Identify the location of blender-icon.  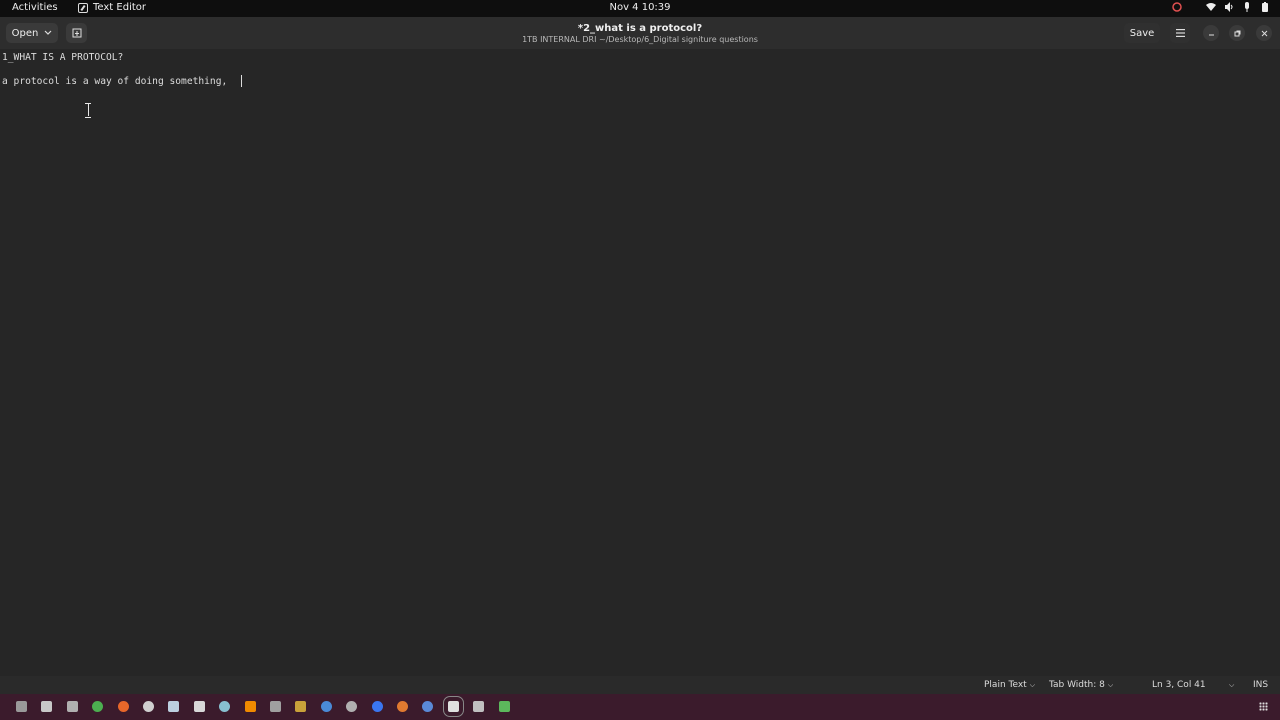
(326, 706).